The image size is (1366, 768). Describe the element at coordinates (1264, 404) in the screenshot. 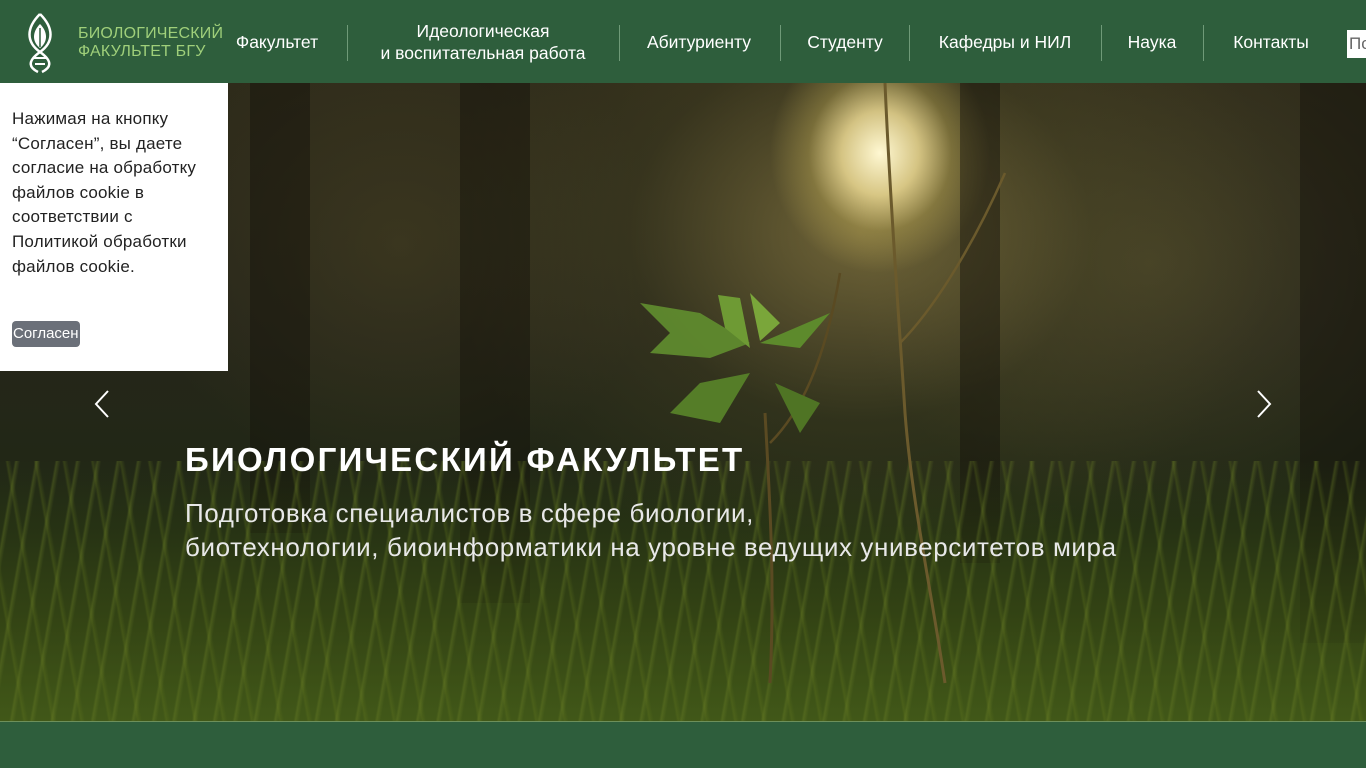

I see `chevron-right-icon` at that location.